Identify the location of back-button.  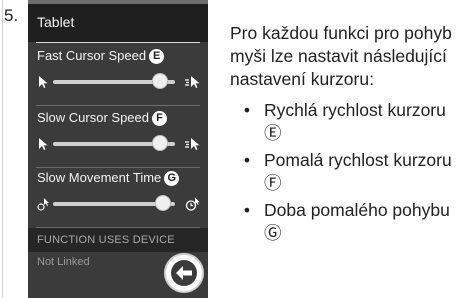
(184, 273).